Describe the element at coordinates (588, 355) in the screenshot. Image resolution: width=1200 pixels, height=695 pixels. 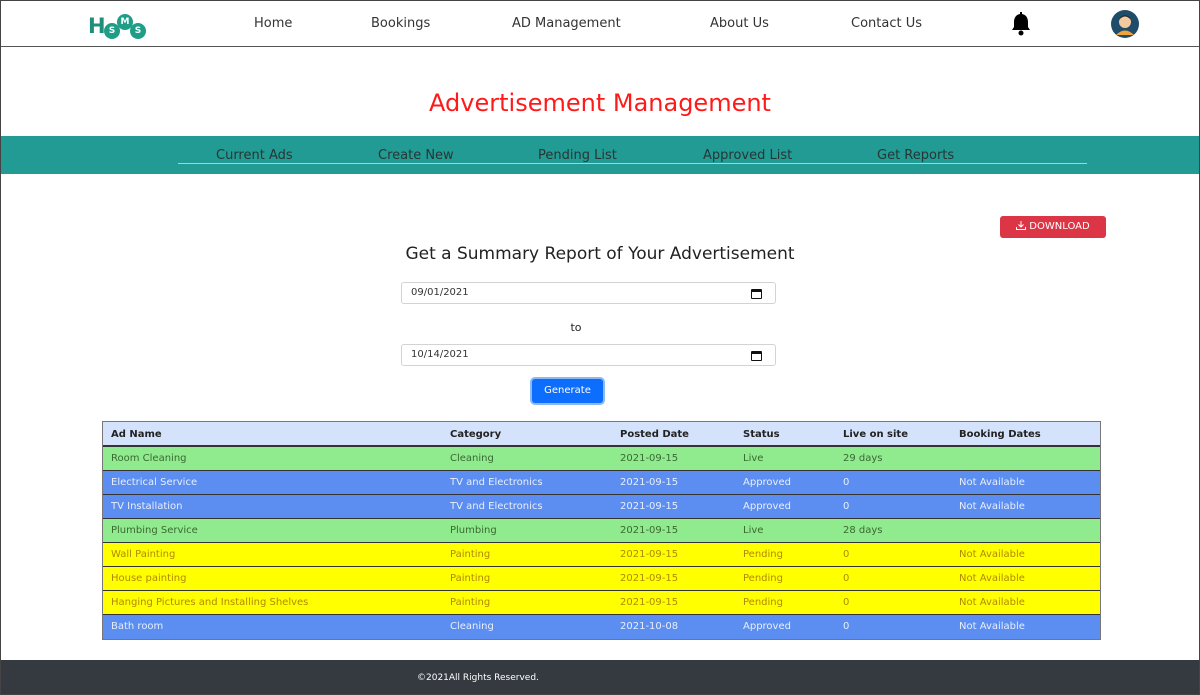
I see `date-to-input: 10/14/2021` at that location.